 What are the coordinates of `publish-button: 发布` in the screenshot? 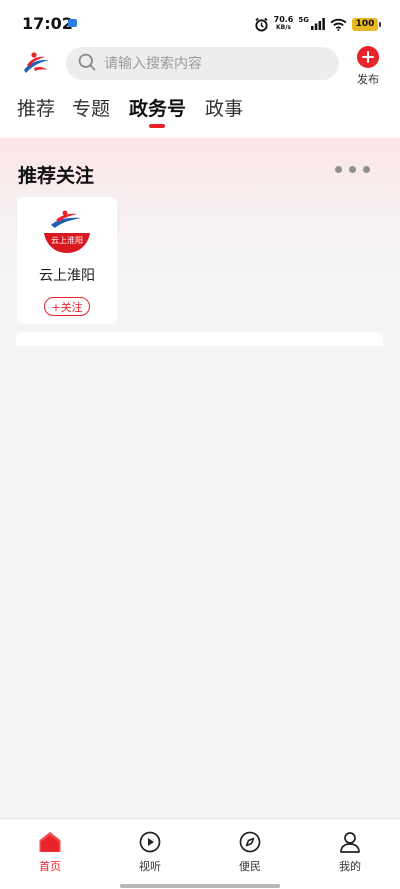 It's located at (368, 66).